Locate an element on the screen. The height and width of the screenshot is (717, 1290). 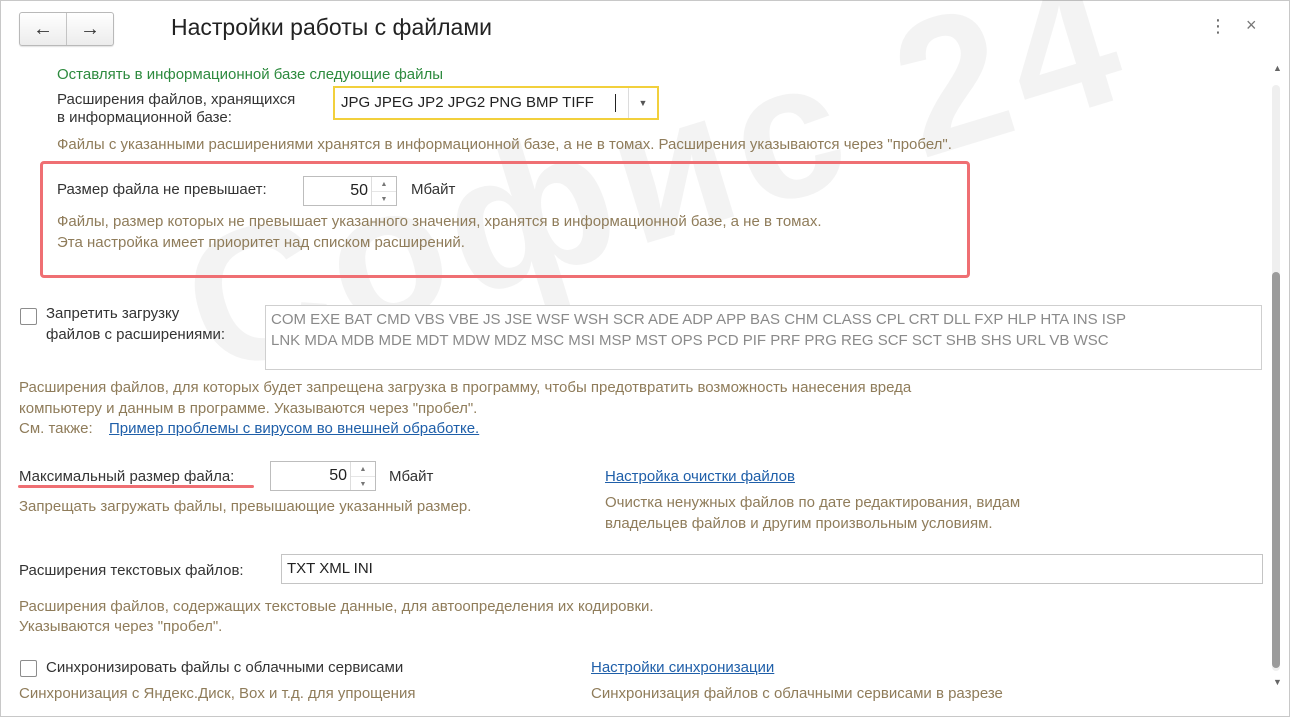
ib-extensions-combobox: JPG JPEG JP2 JPG2 PNG BMP TIFF ▼ is located at coordinates (496, 103).